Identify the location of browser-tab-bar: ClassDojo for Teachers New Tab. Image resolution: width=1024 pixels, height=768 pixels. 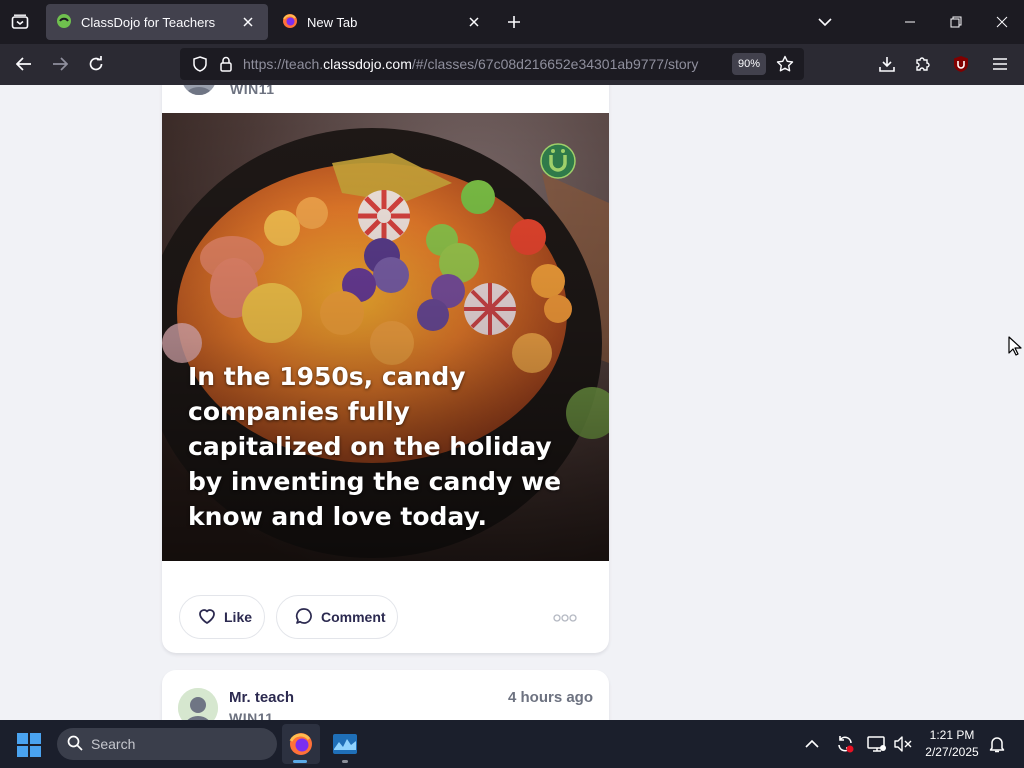
(512, 22).